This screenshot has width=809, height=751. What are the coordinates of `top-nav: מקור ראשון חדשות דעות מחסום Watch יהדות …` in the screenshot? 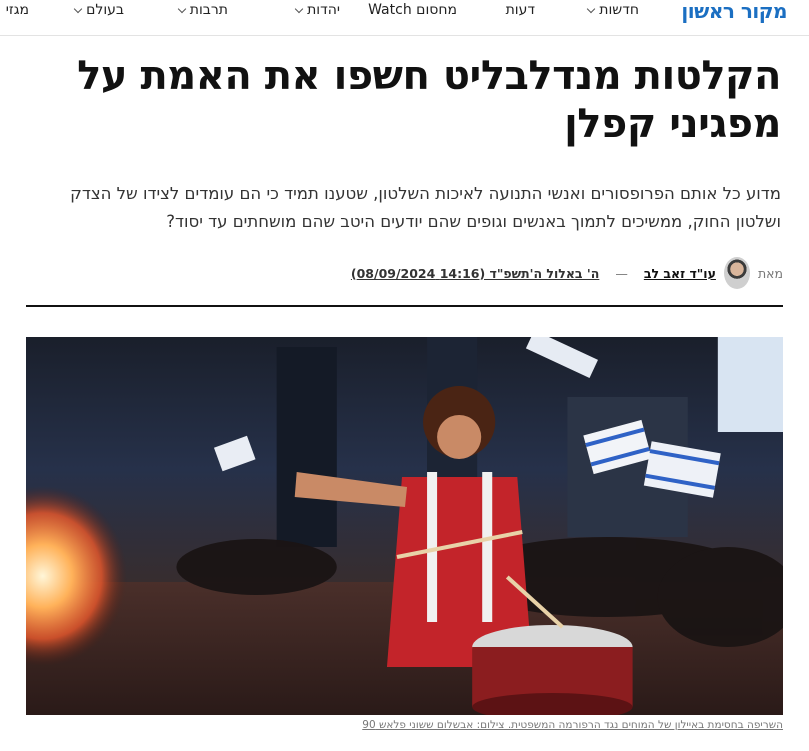 It's located at (404, 18).